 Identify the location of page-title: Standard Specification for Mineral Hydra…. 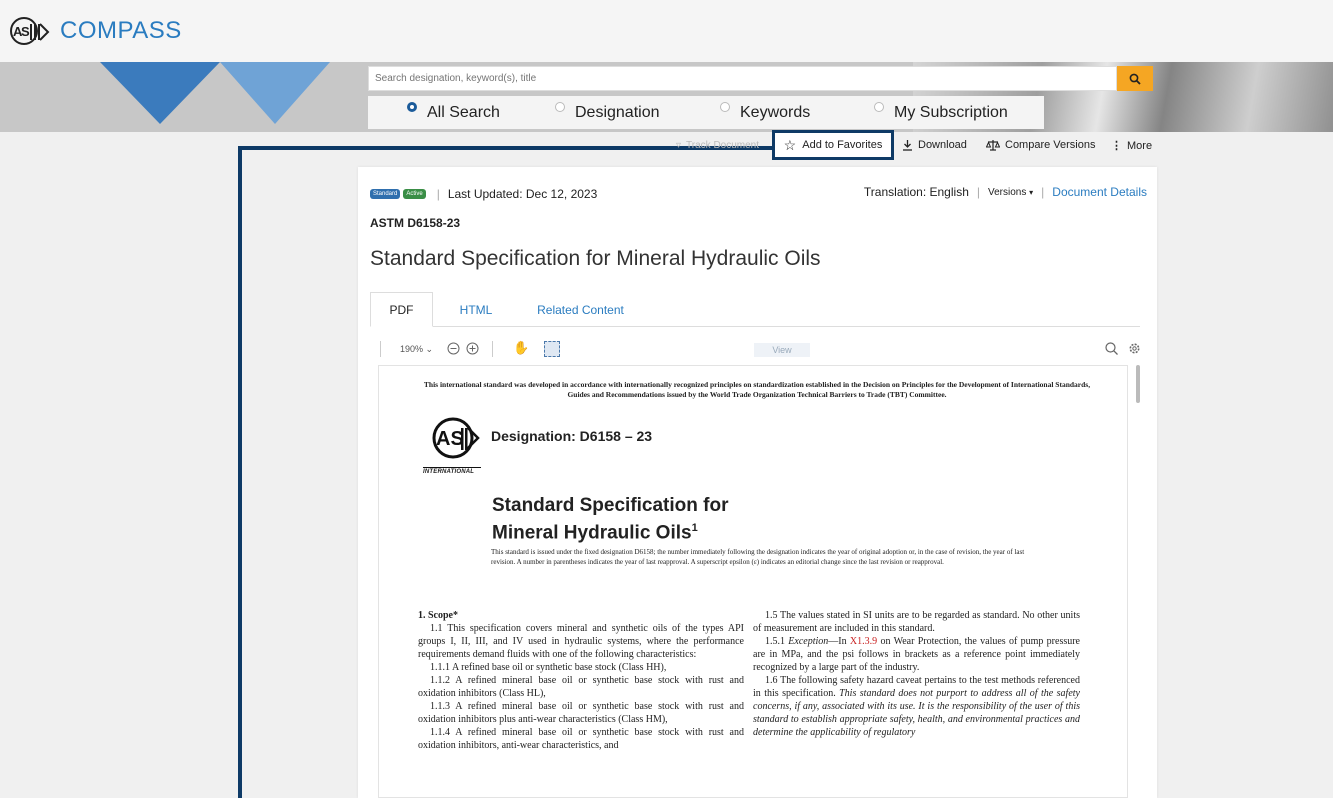
(595, 258).